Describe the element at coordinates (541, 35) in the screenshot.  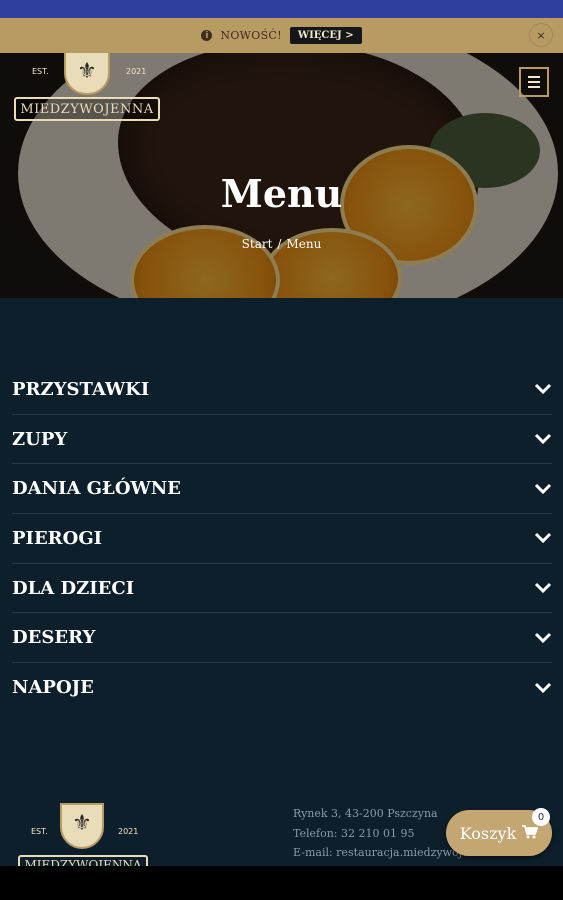
I see `close-notice-button: ×` at that location.